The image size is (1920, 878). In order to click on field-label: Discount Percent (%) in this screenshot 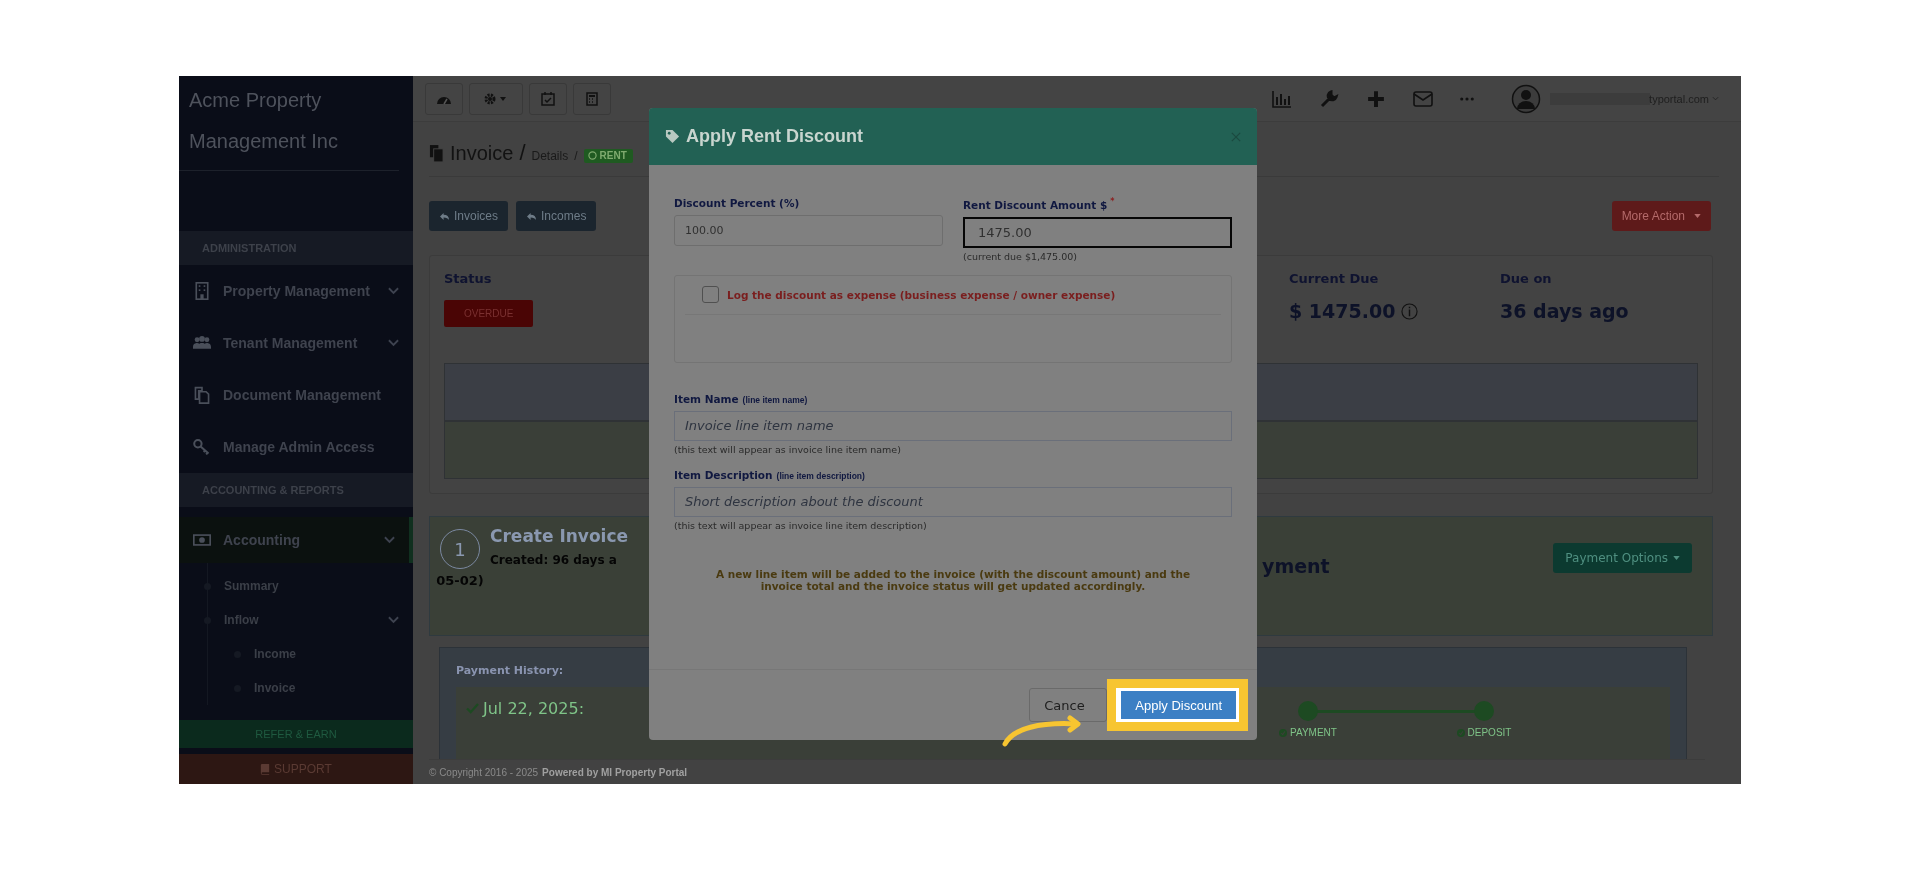, I will do `click(737, 203)`.